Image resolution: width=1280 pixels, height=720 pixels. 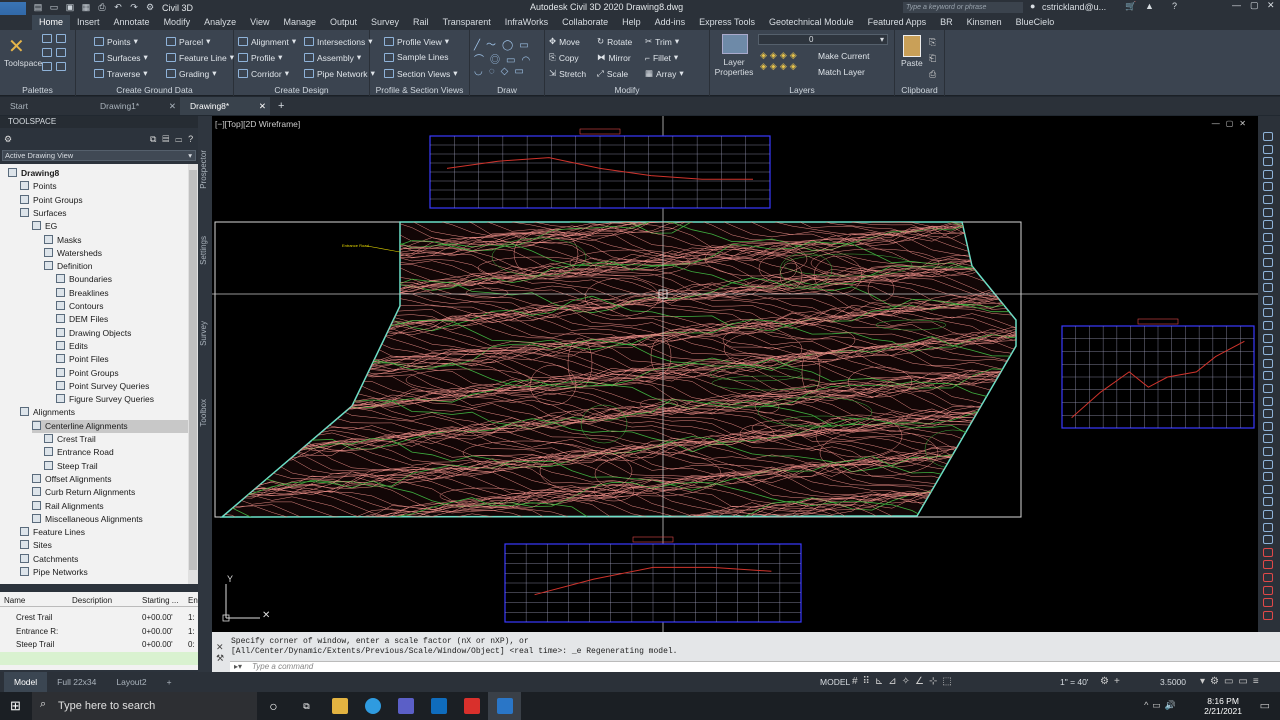 What do you see at coordinates (110, 426) in the screenshot?
I see `tree-item: Centerline Alignments` at bounding box center [110, 426].